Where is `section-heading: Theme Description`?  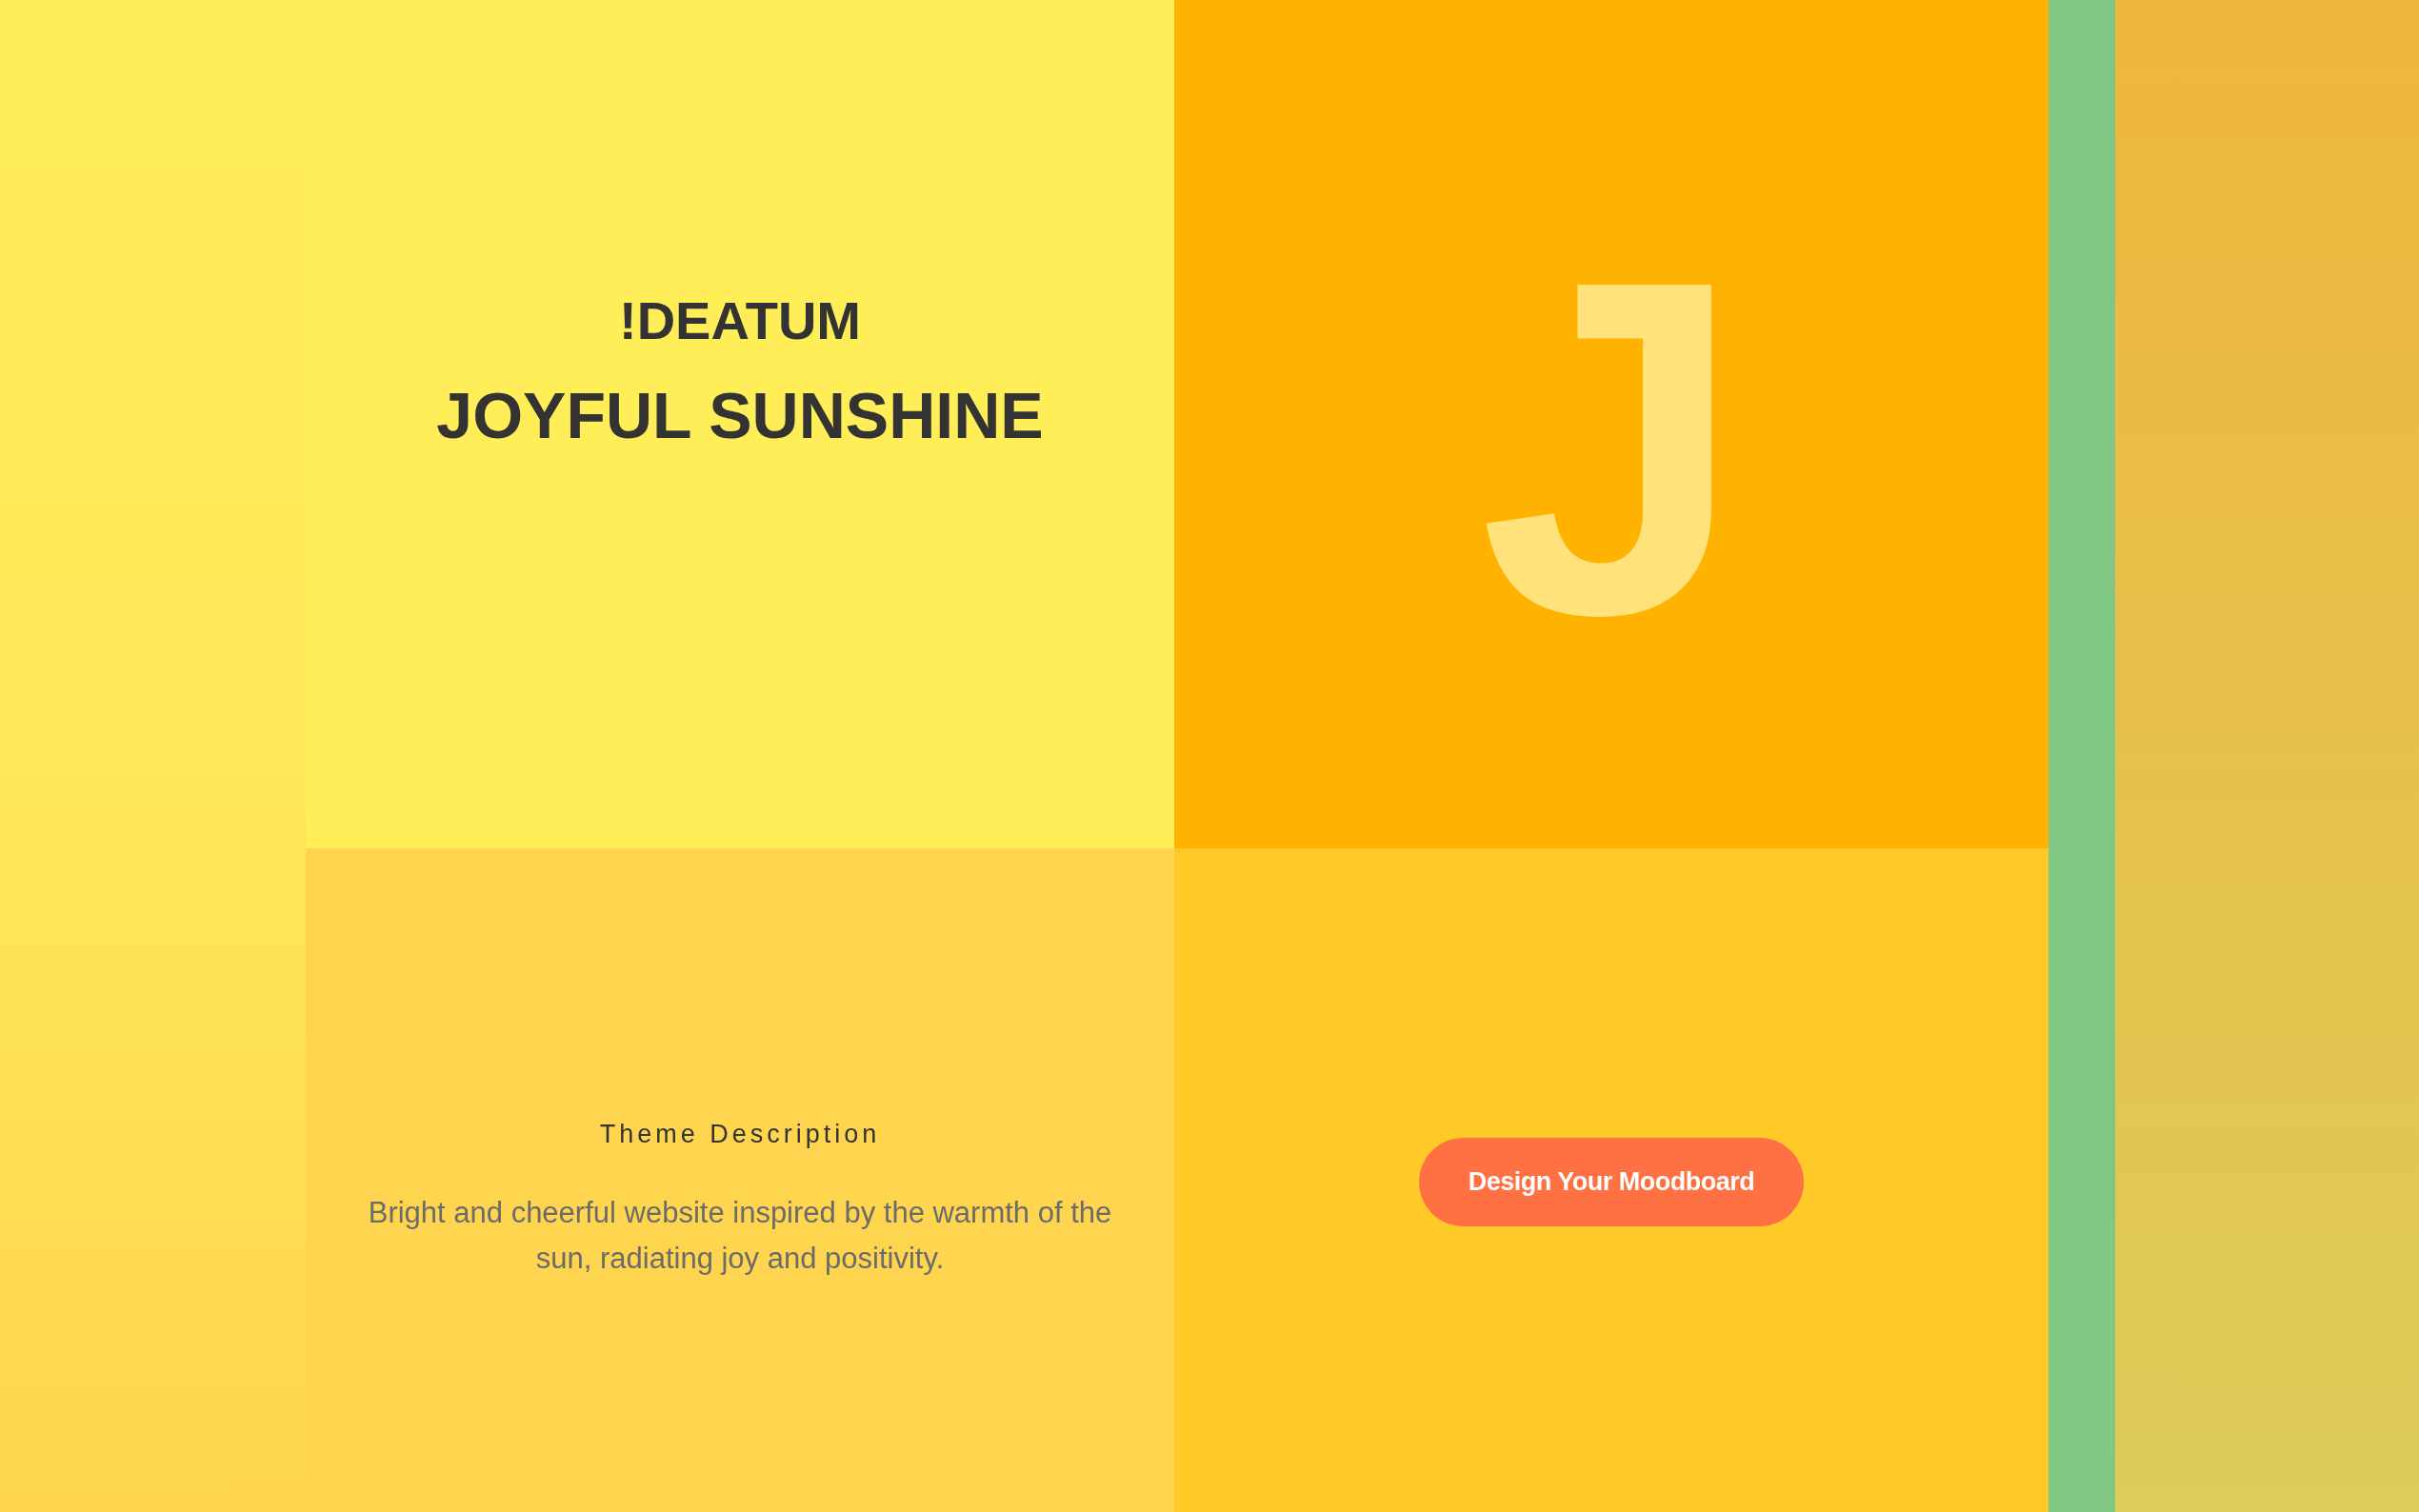
section-heading: Theme Description is located at coordinates (740, 1134).